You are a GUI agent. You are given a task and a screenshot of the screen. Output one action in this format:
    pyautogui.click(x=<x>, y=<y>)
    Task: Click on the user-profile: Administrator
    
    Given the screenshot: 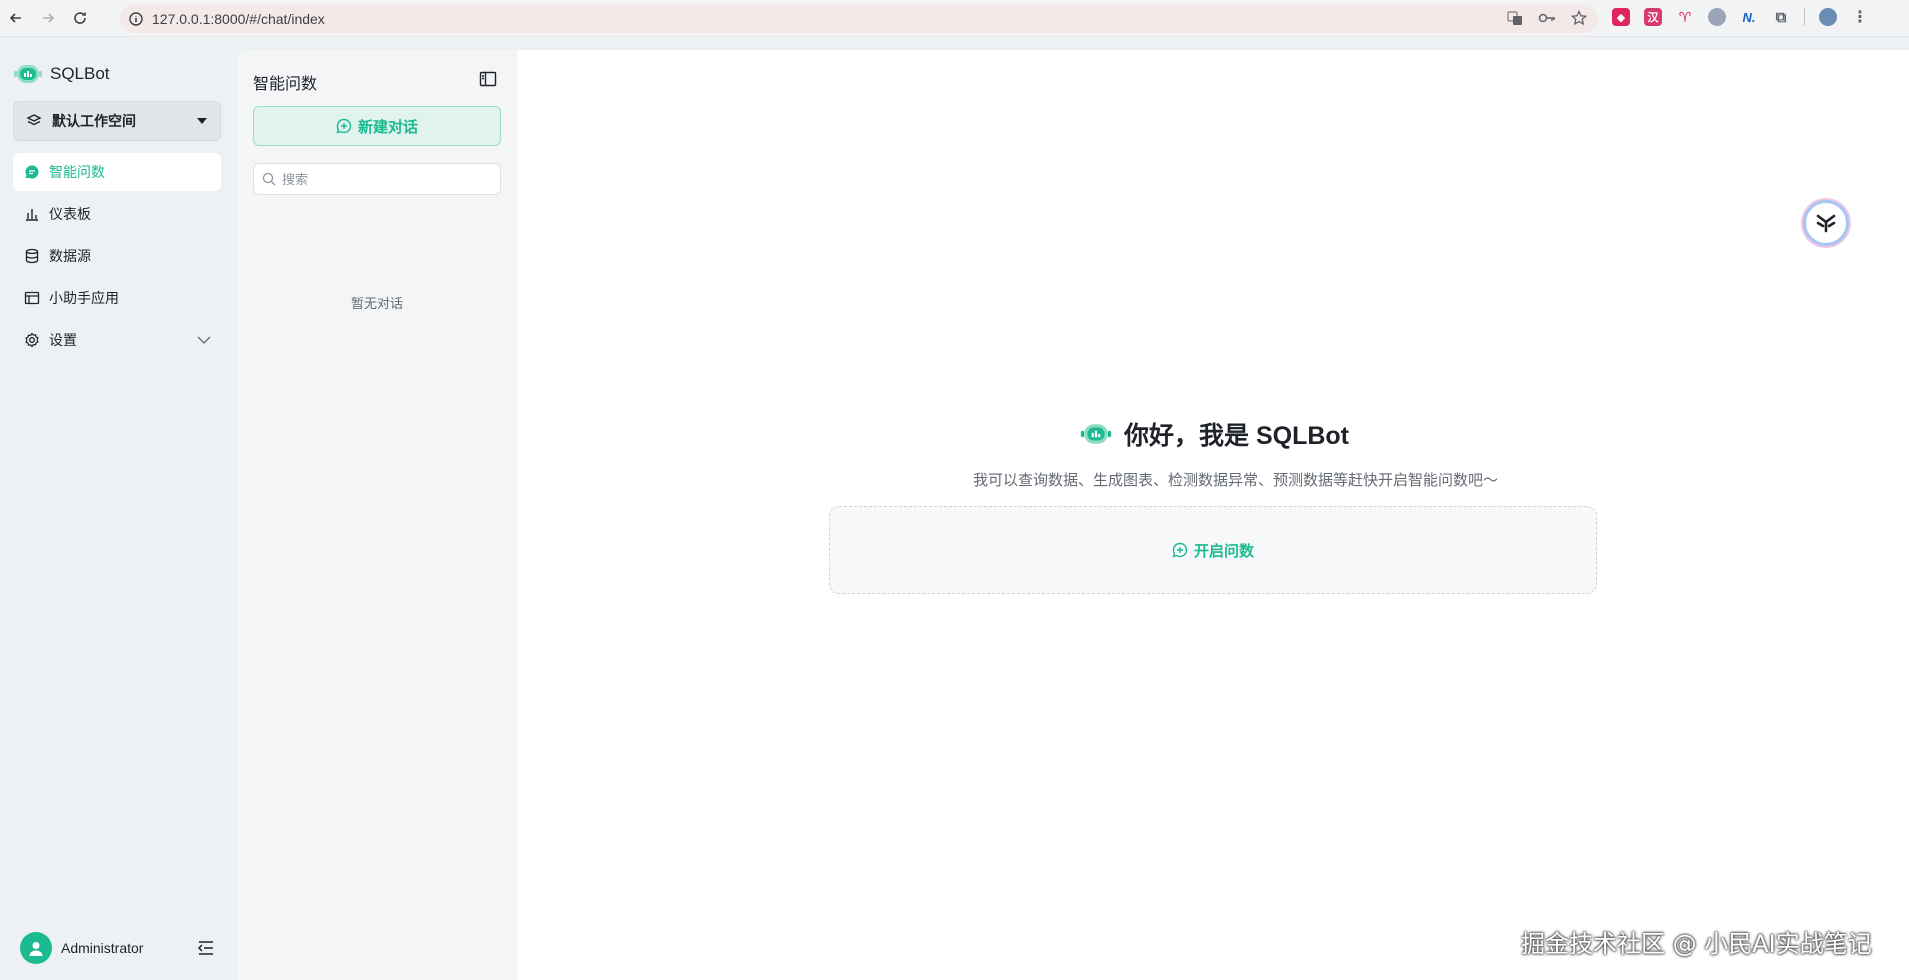 What is the action you would take?
    pyautogui.click(x=117, y=948)
    